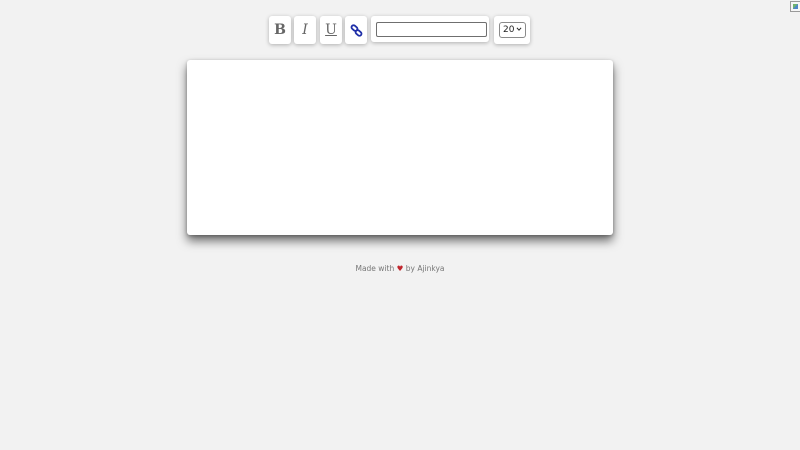  I want to click on font-size-value: 20, so click(509, 30).